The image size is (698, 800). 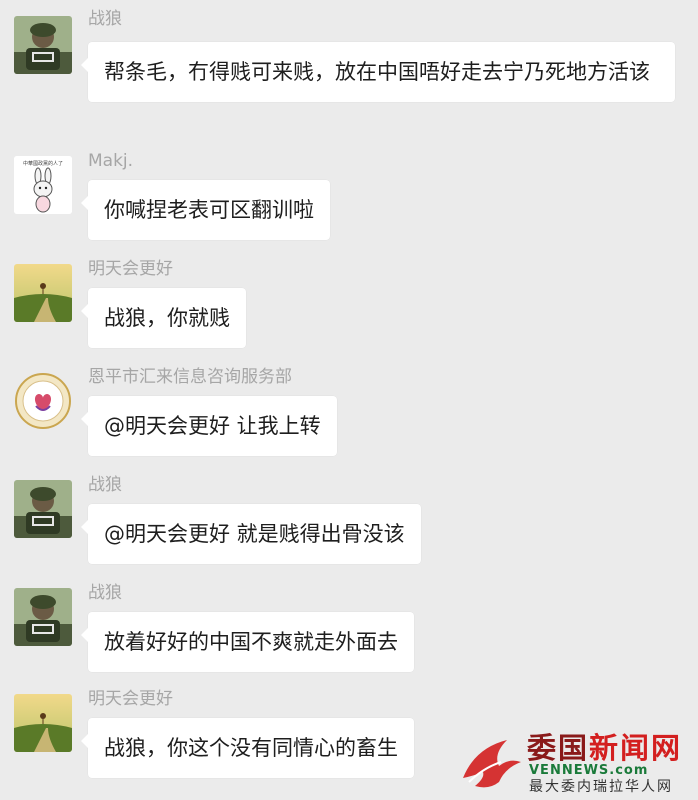 I want to click on watermark-logo-icon, so click(x=492, y=764).